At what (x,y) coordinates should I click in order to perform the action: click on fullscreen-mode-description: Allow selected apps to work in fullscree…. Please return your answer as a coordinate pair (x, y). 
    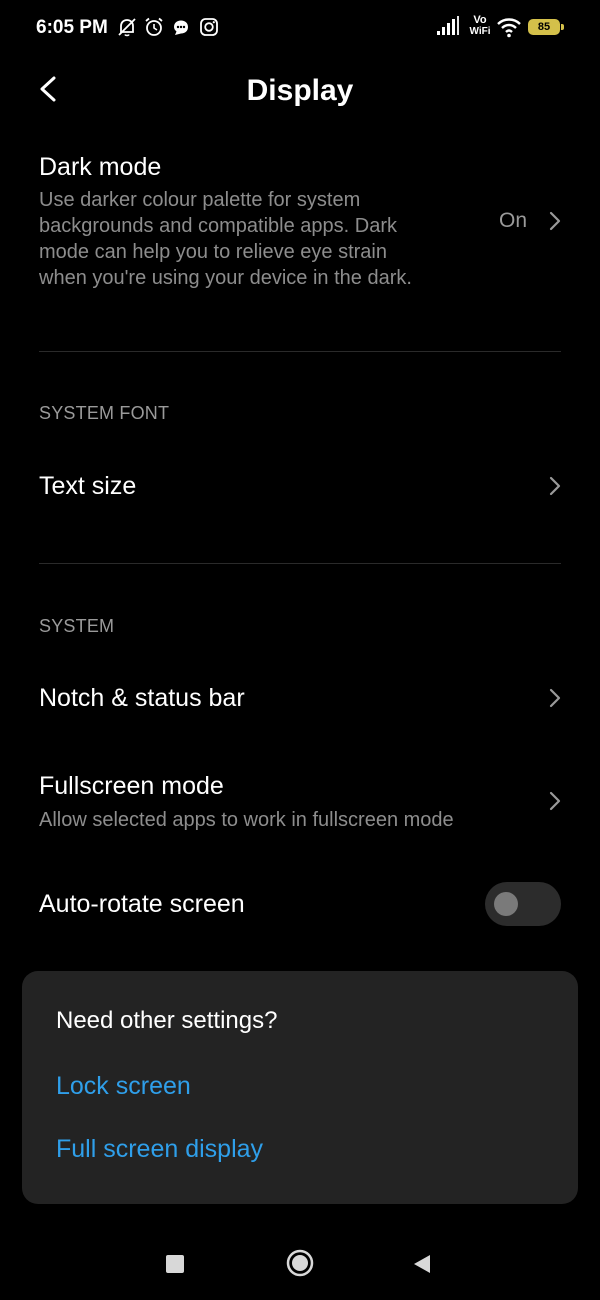
    Looking at the image, I should click on (246, 820).